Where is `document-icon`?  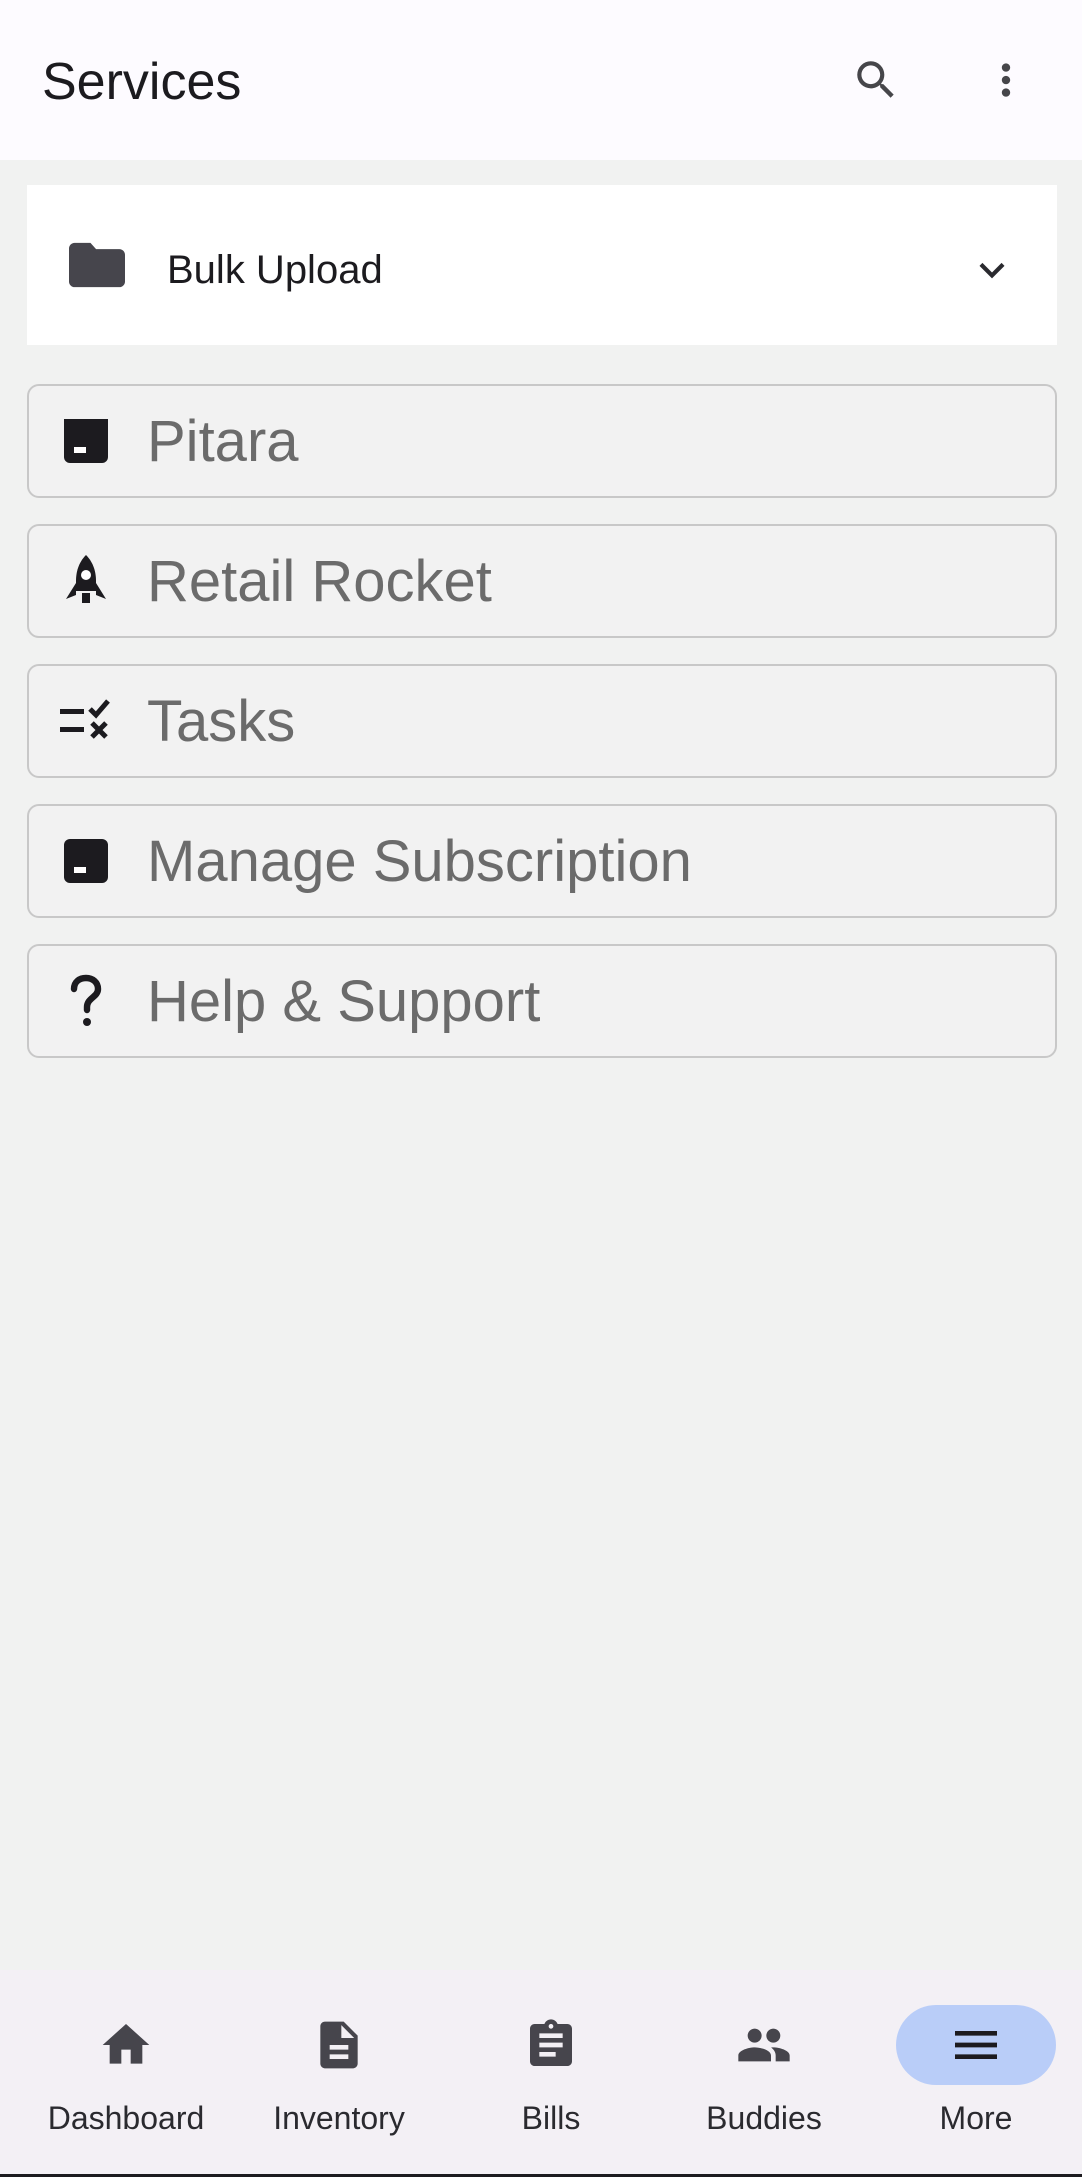 document-icon is located at coordinates (339, 2045).